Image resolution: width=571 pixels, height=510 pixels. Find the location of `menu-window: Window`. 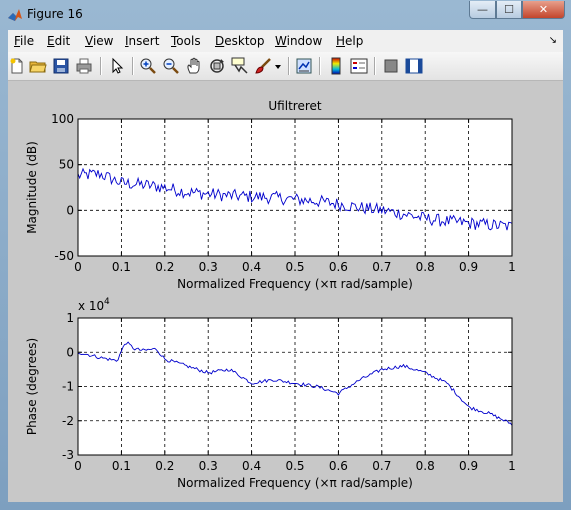

menu-window: Window is located at coordinates (298, 41).